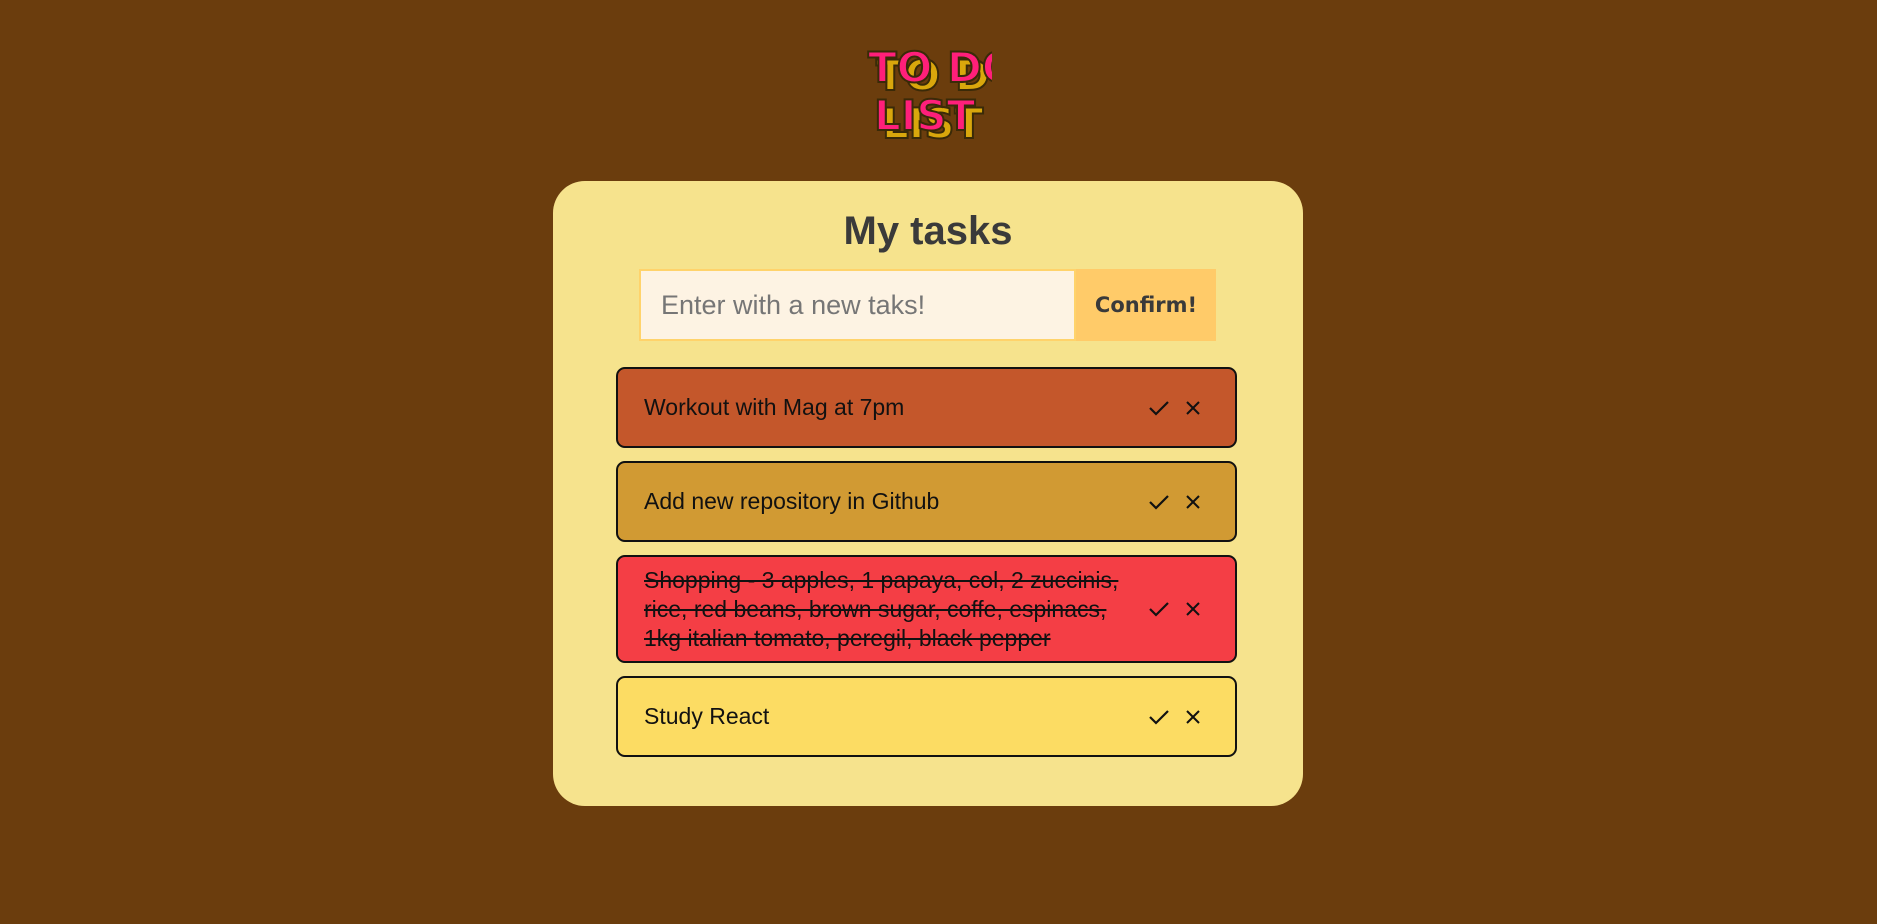 Image resolution: width=1877 pixels, height=924 pixels. I want to click on svg-text: LIST, so click(925, 115).